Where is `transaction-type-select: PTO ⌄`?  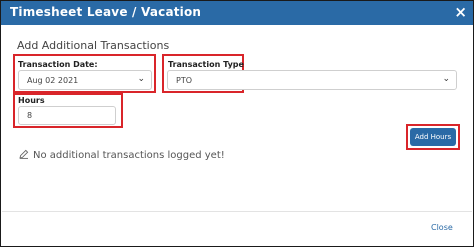
transaction-type-select: PTO ⌄ is located at coordinates (312, 80).